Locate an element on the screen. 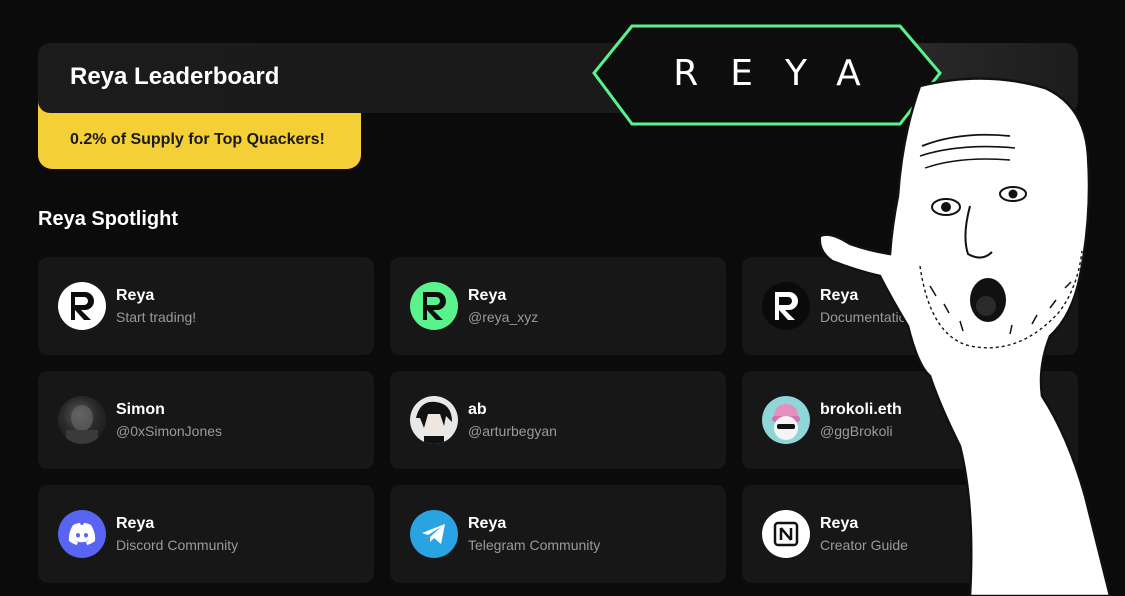  spotlight-card: ab @arturbegyan is located at coordinates (558, 420).